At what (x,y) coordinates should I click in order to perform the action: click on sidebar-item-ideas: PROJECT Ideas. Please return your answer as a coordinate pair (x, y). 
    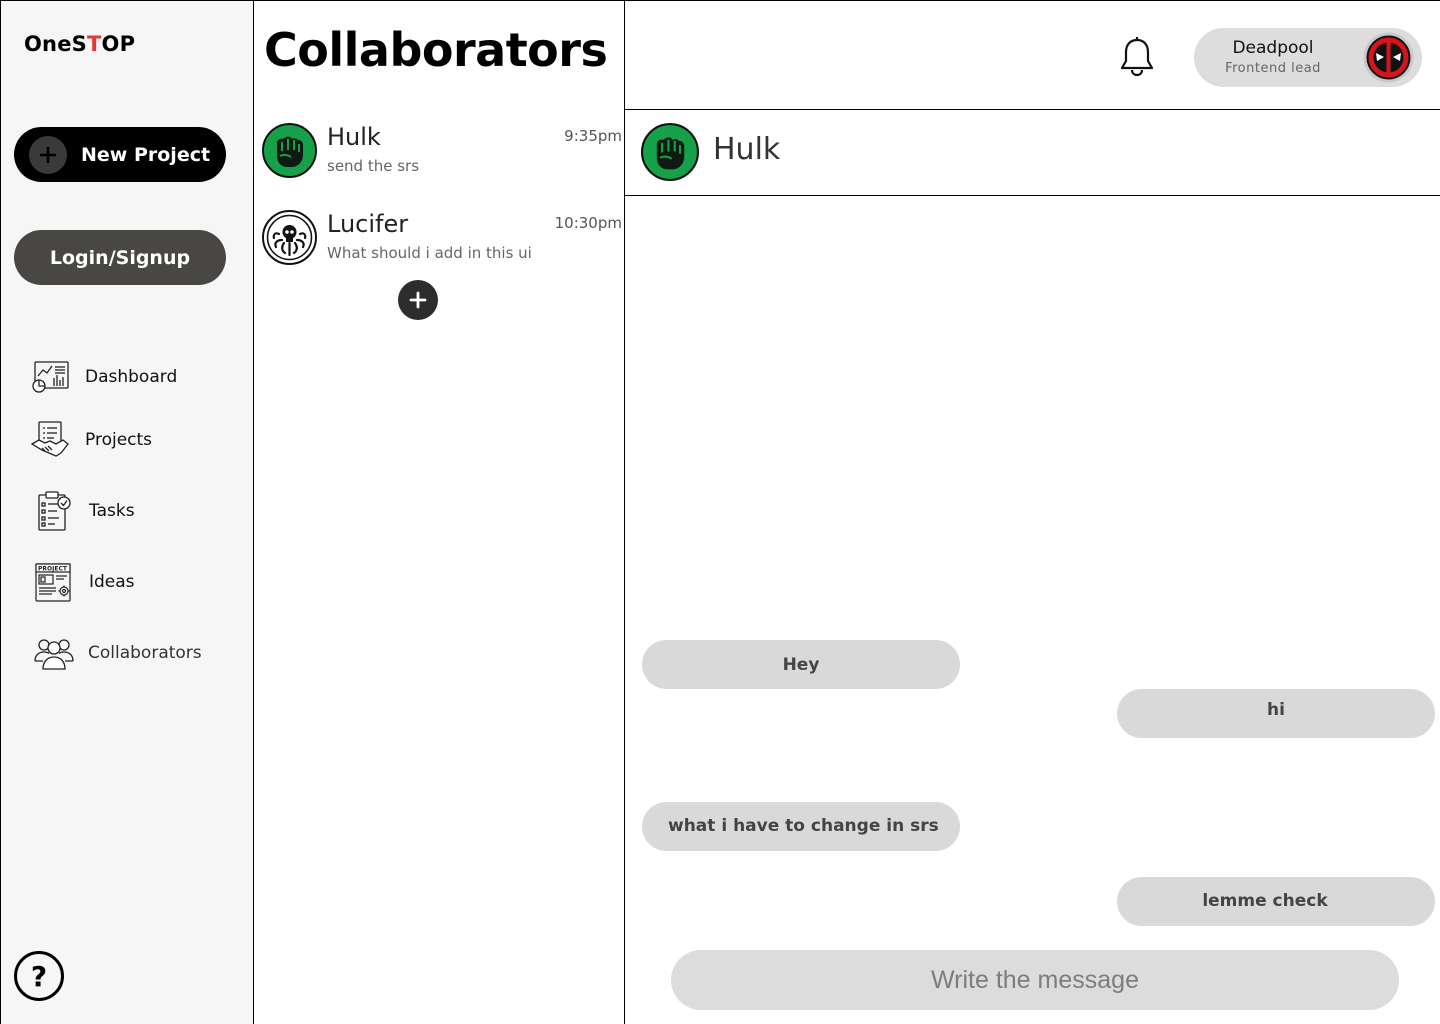
    Looking at the image, I should click on (84, 582).